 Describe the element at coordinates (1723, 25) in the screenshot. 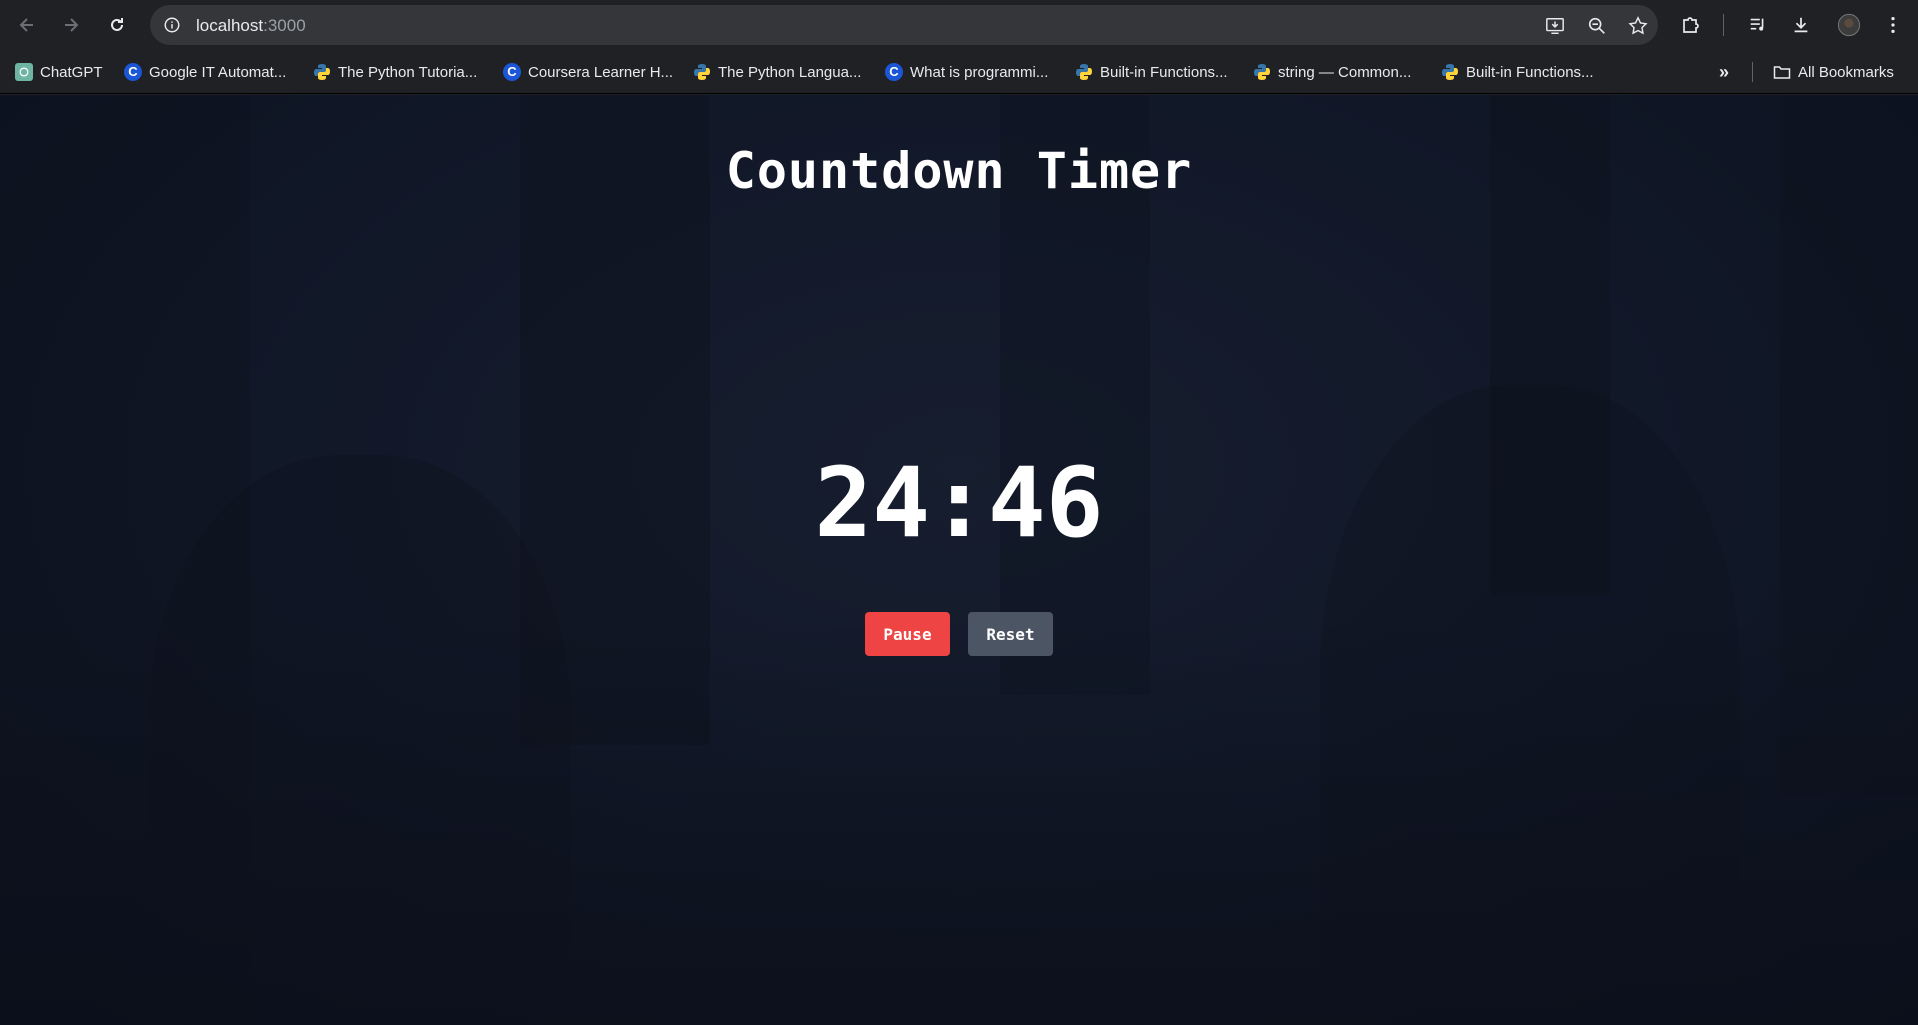

I see `toolbar-divider` at that location.